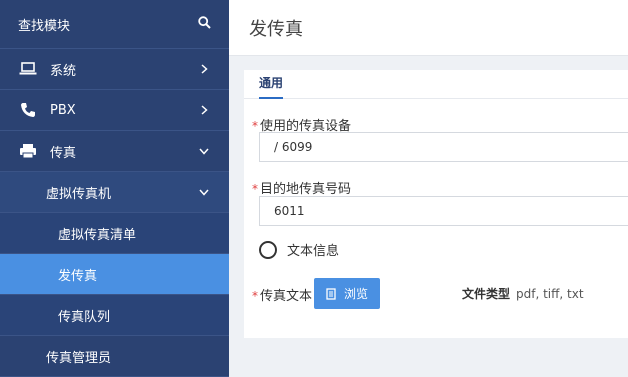 The image size is (628, 377). What do you see at coordinates (114, 24) in the screenshot?
I see `module-search: 查找模块` at bounding box center [114, 24].